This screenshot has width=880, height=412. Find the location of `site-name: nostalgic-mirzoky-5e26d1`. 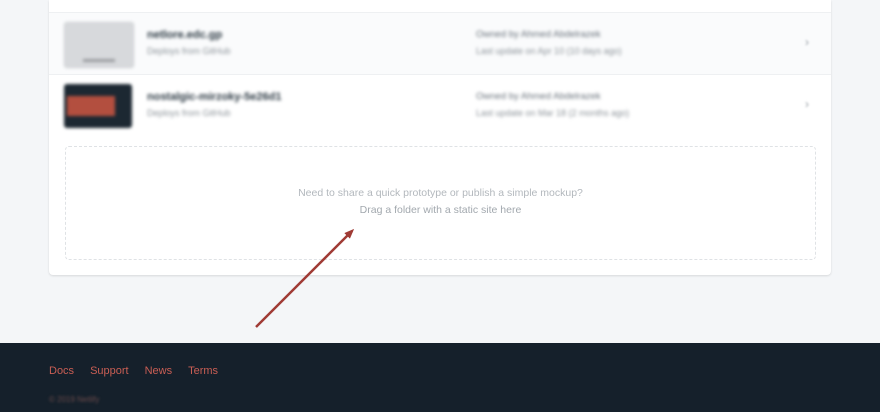

site-name: nostalgic-mirzoky-5e26d1 is located at coordinates (214, 97).